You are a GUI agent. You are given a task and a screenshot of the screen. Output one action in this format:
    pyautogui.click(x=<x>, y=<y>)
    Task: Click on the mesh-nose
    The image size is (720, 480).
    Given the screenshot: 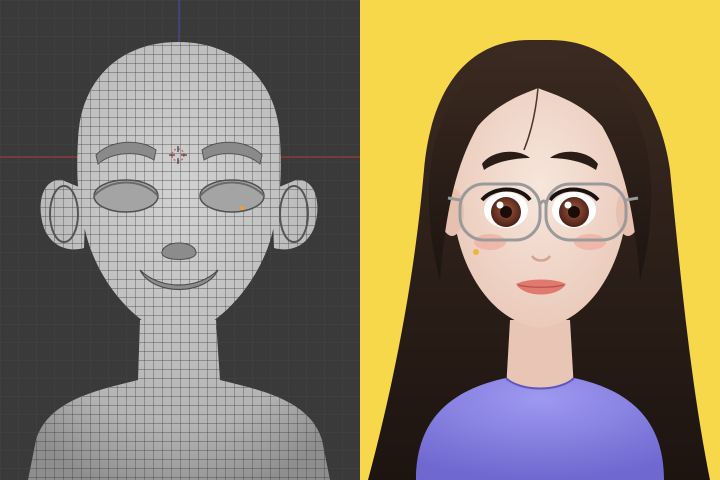 What is the action you would take?
    pyautogui.click(x=179, y=251)
    